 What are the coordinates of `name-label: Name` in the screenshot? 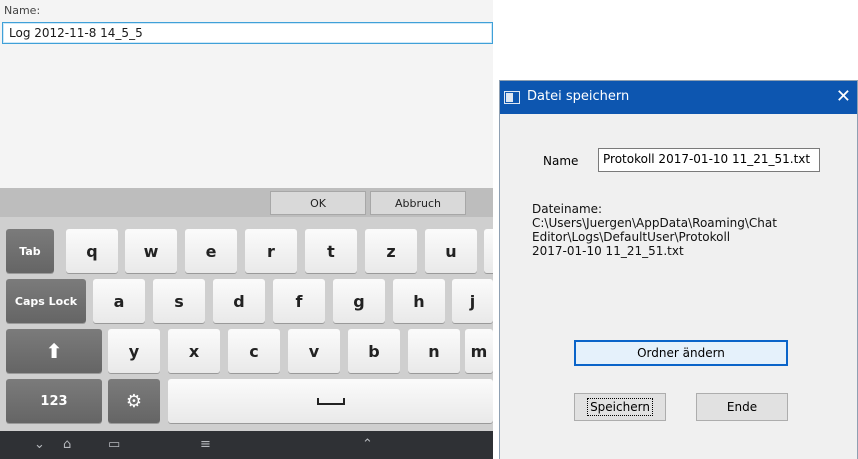 It's located at (561, 161).